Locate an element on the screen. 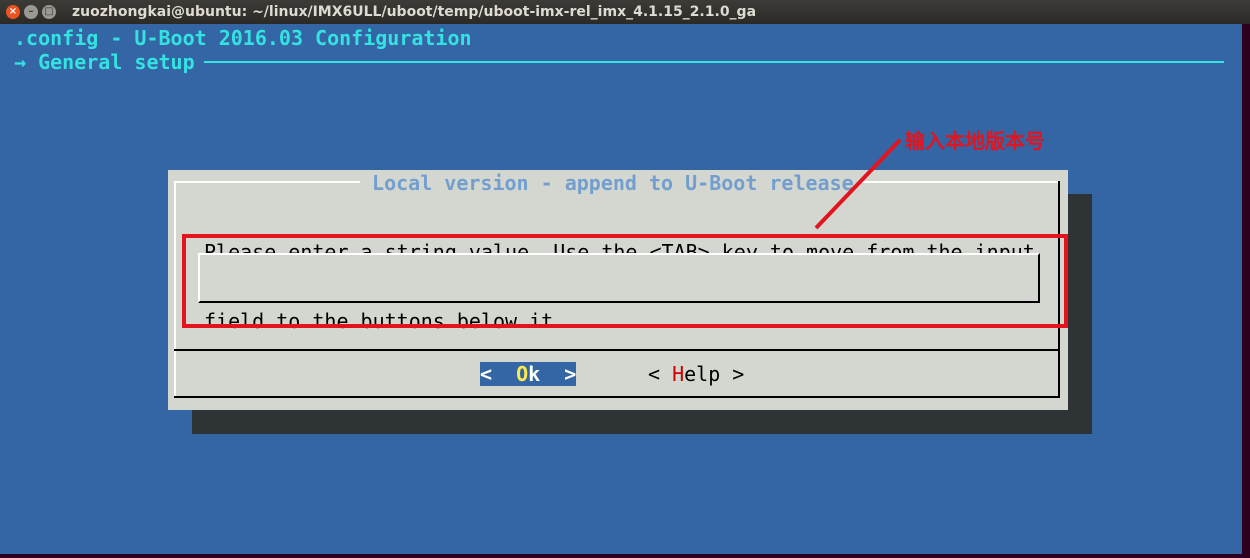 Image resolution: width=1250 pixels, height=558 pixels. annotation-arrow is located at coordinates (858, 184).